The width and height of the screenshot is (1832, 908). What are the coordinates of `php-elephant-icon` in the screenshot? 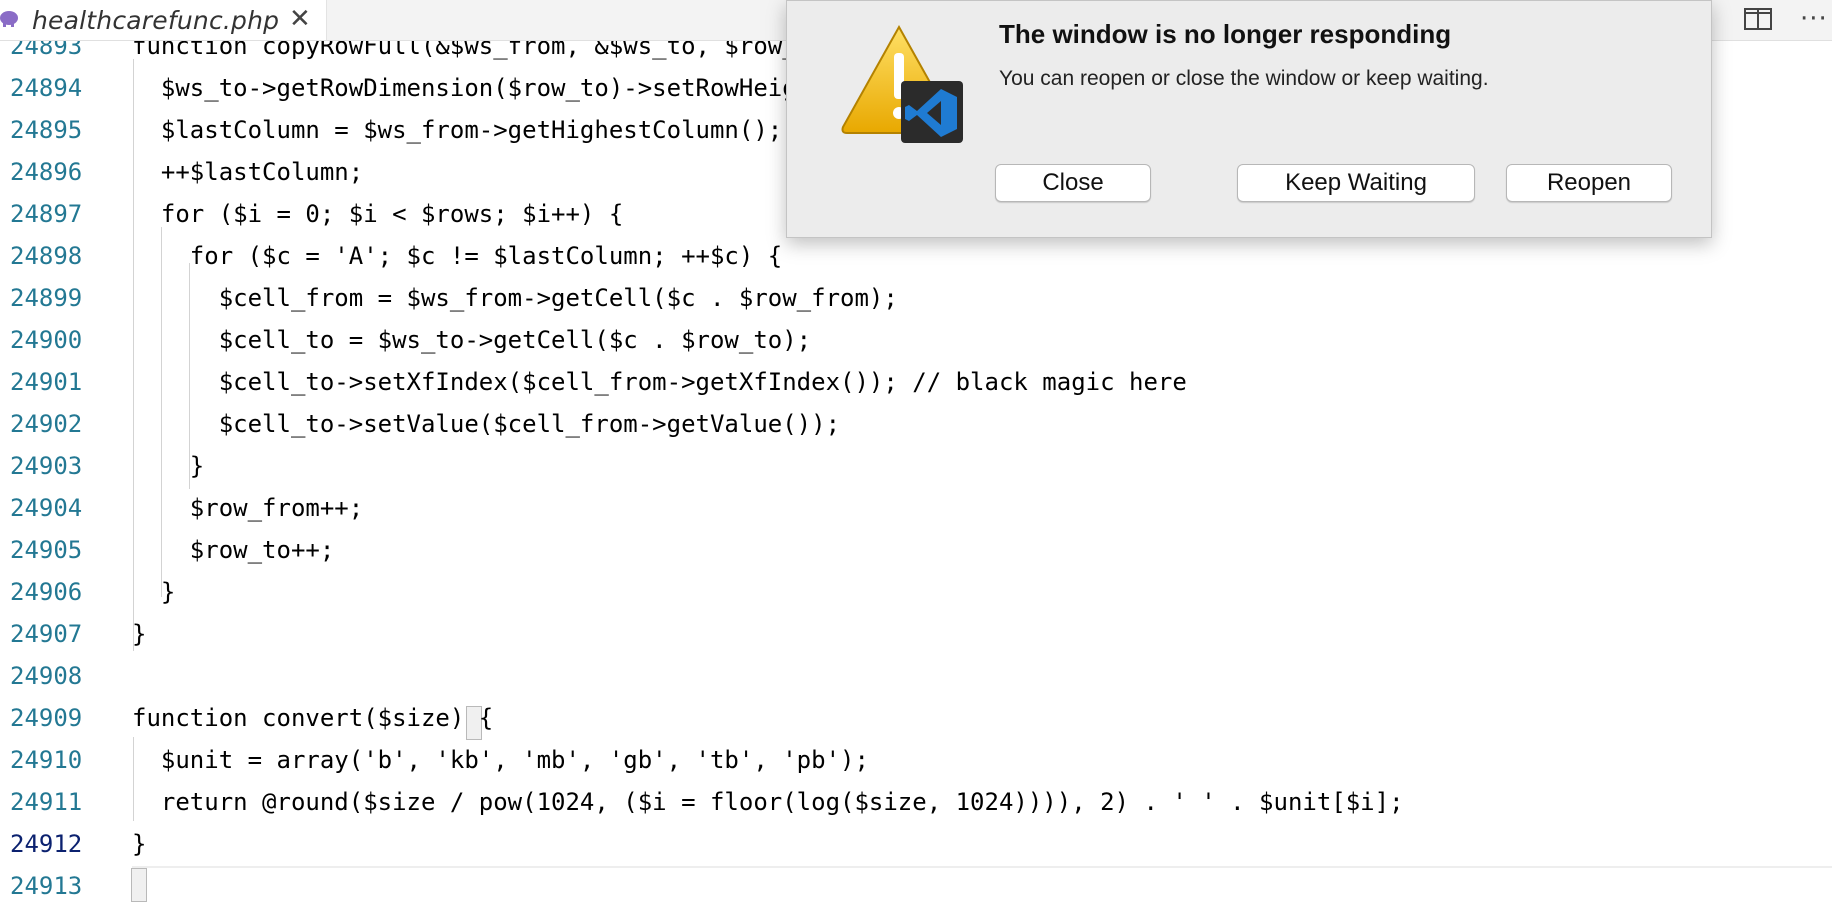 It's located at (9, 19).